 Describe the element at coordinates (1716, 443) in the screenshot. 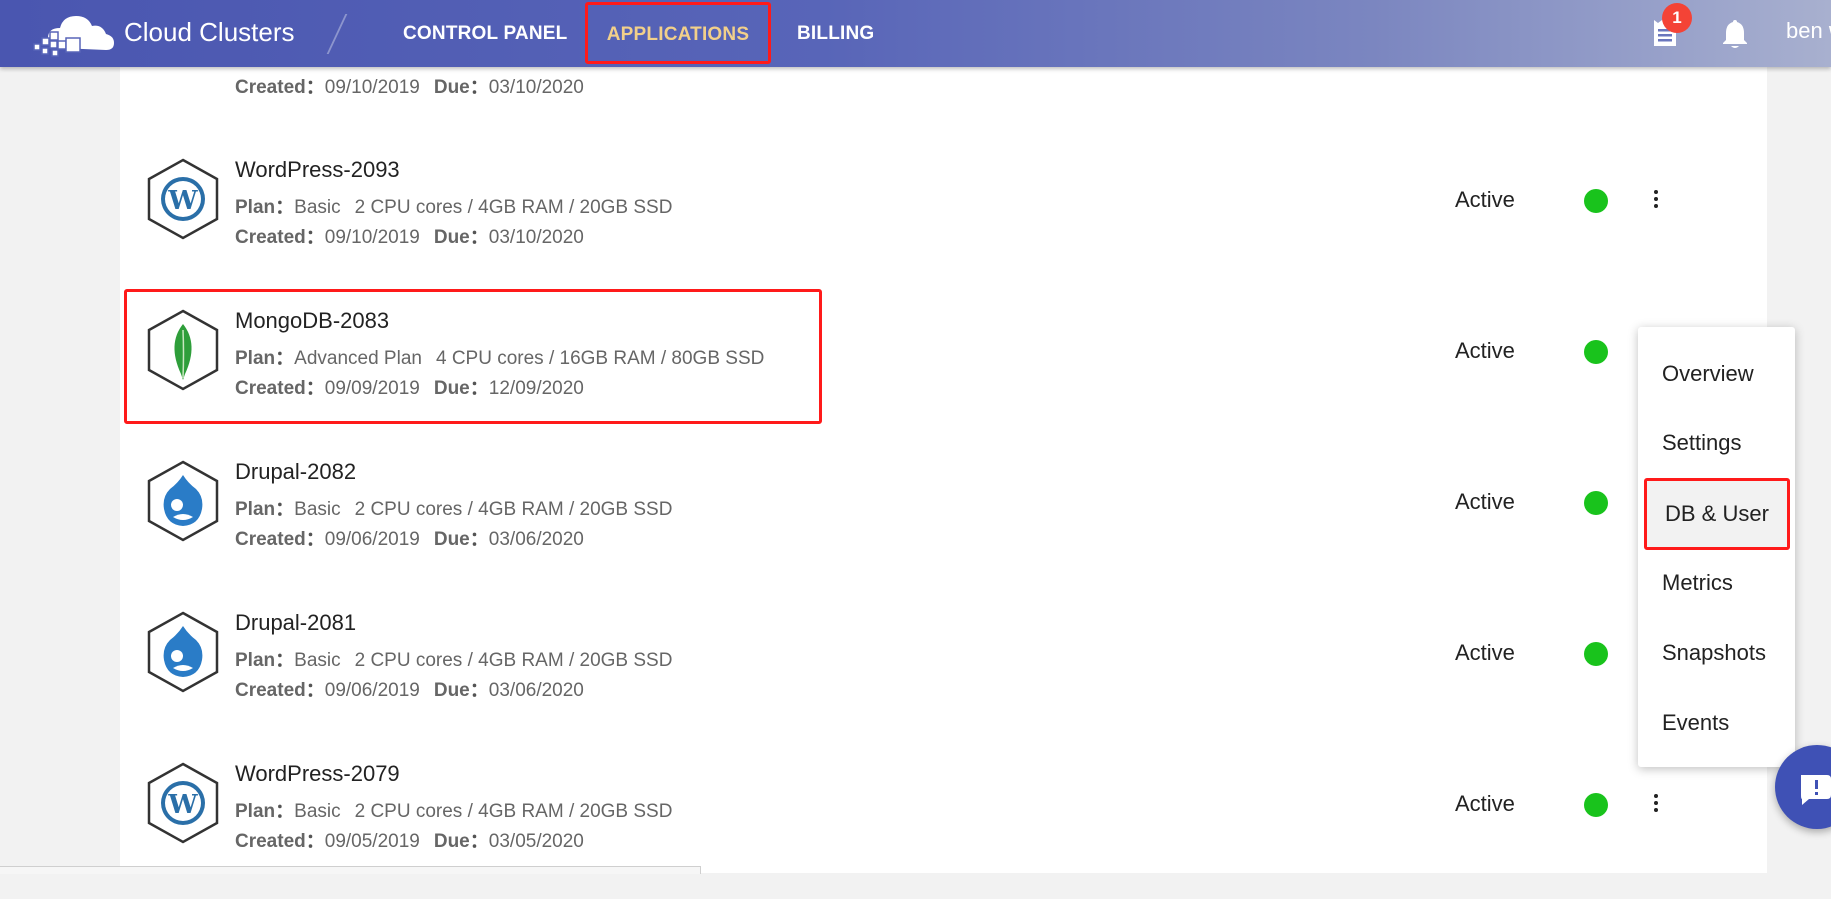

I see `menu-item-settings: Settings` at that location.